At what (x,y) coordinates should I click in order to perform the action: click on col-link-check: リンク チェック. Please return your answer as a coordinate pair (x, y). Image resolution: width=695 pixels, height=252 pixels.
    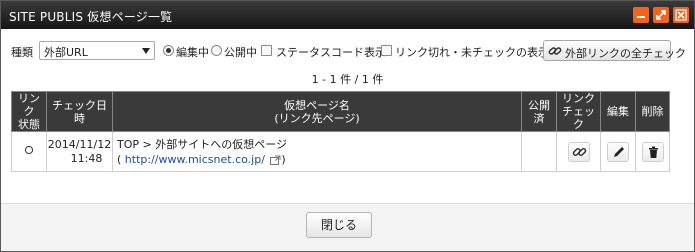
    Looking at the image, I should click on (578, 111).